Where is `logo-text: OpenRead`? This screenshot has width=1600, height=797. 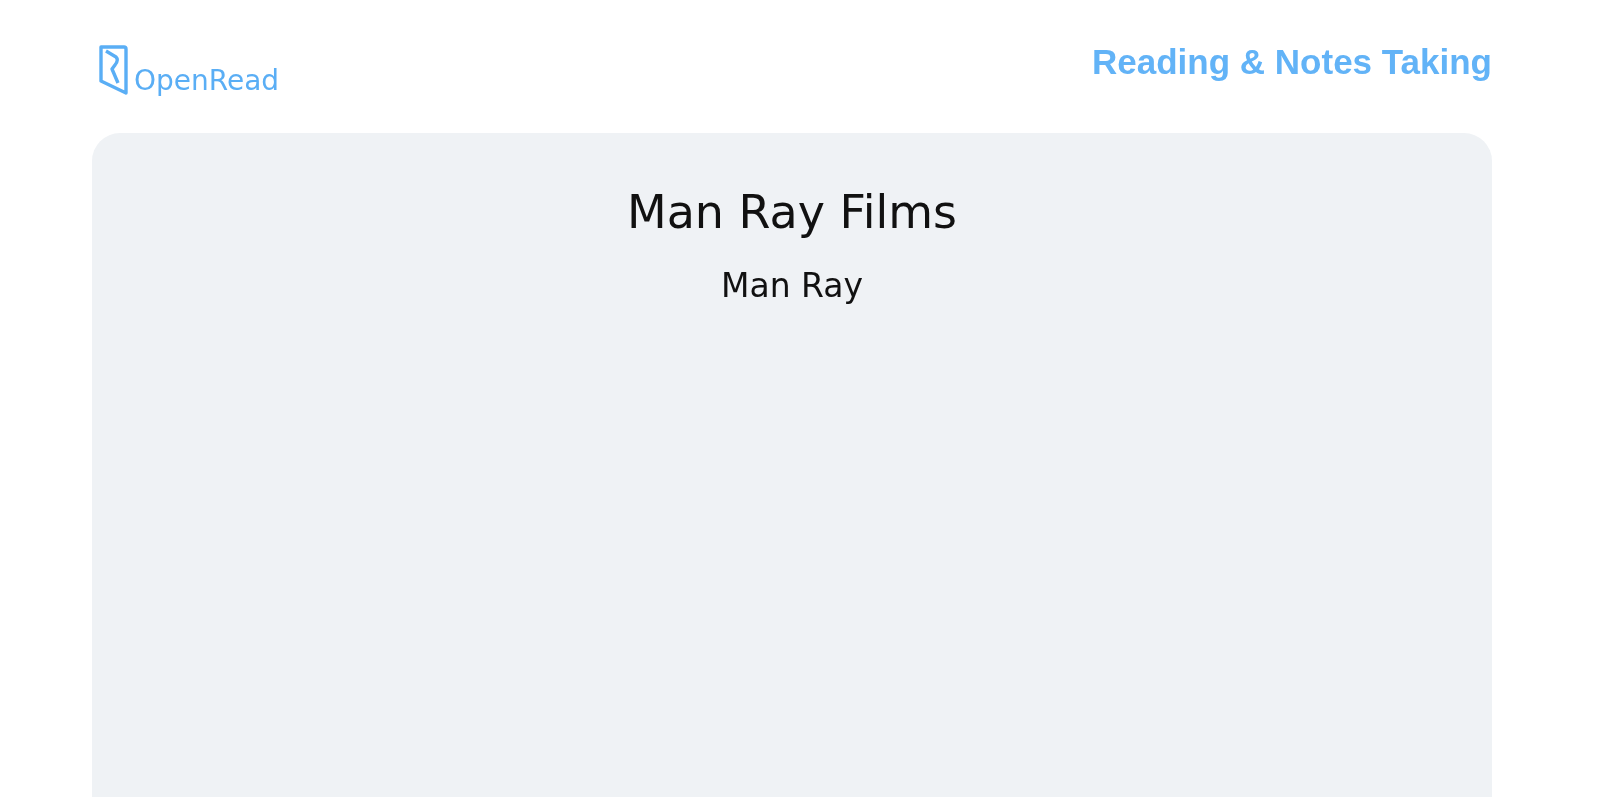
logo-text: OpenRead is located at coordinates (207, 80).